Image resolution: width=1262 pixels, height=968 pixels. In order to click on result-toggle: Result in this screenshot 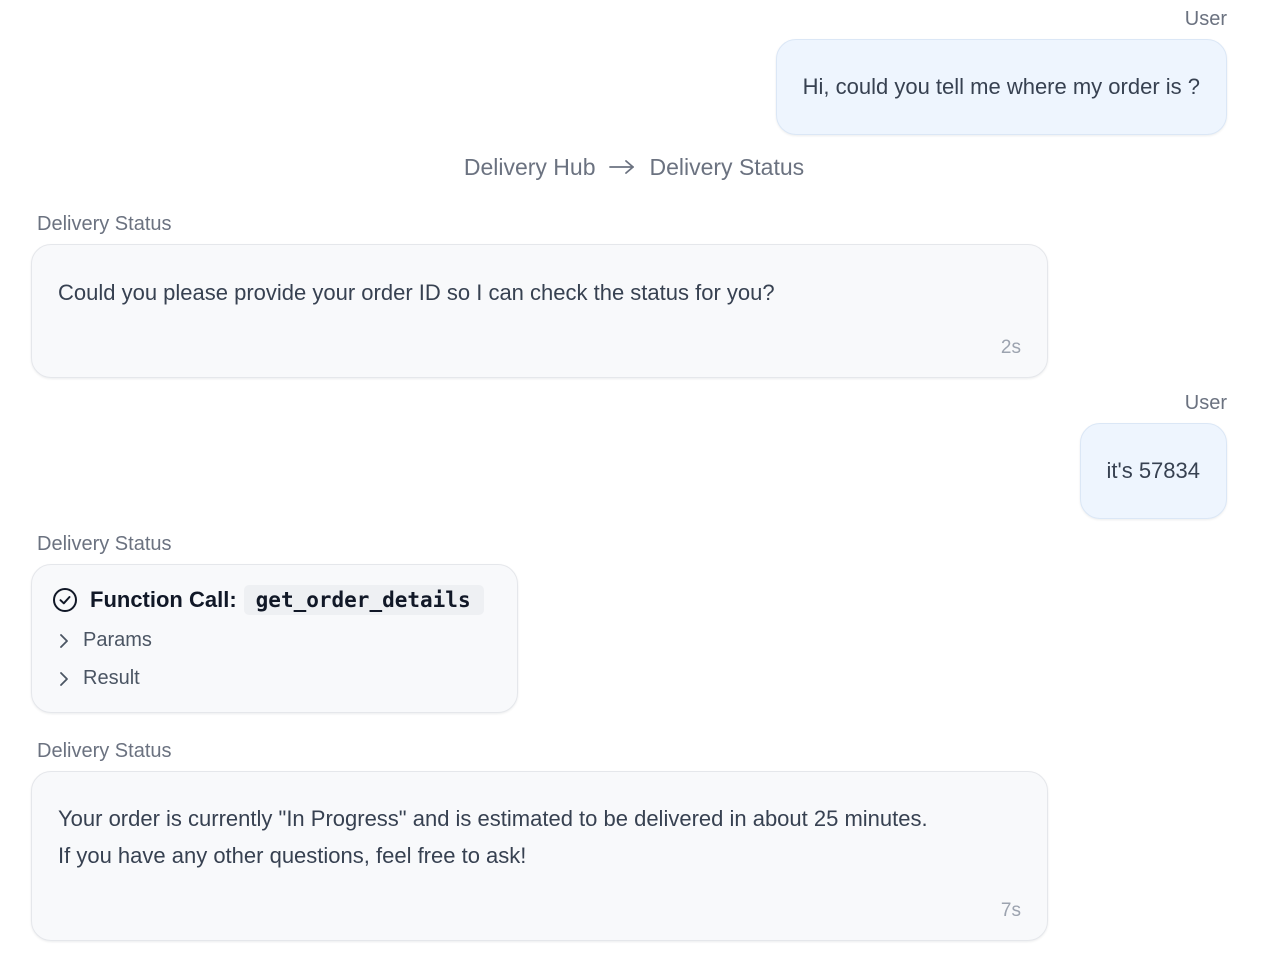, I will do `click(98, 678)`.